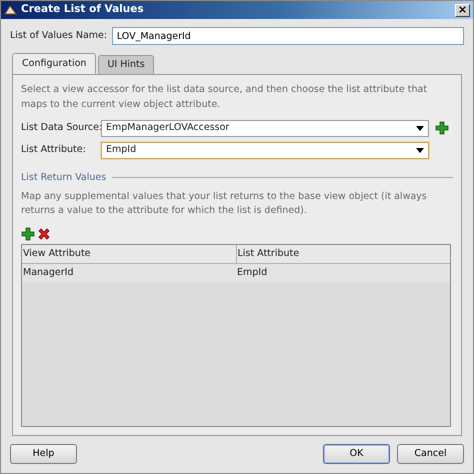 This screenshot has height=474, width=474. I want to click on dropdown: EmpId, so click(265, 150).